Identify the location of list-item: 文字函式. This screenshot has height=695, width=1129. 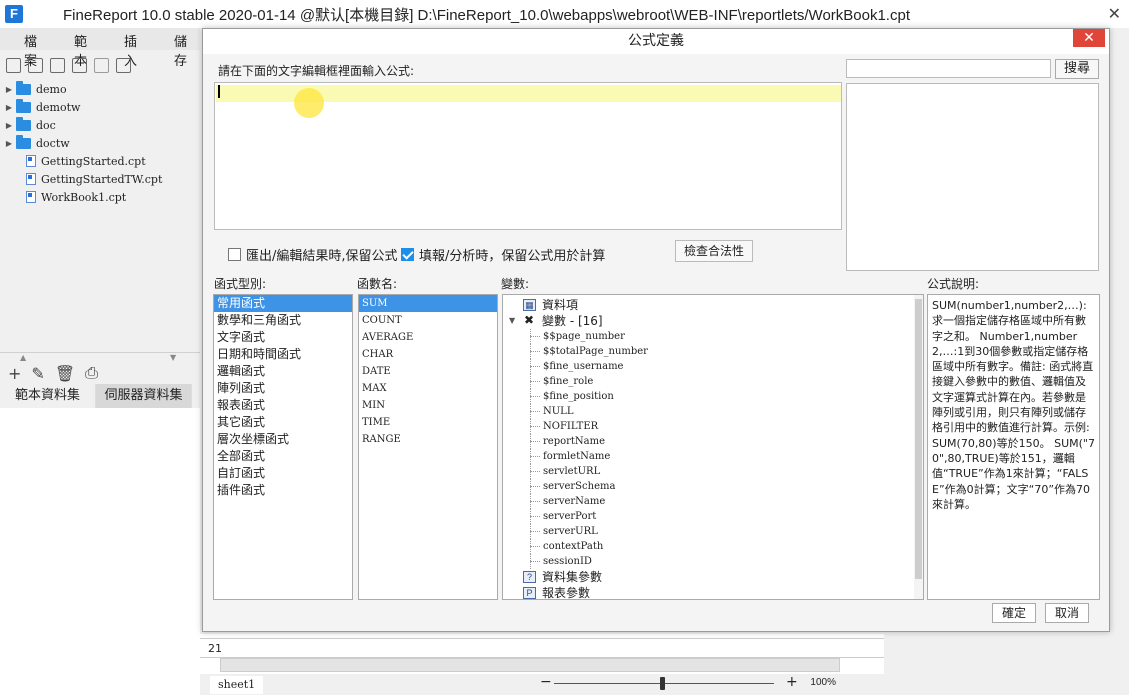
(283, 337).